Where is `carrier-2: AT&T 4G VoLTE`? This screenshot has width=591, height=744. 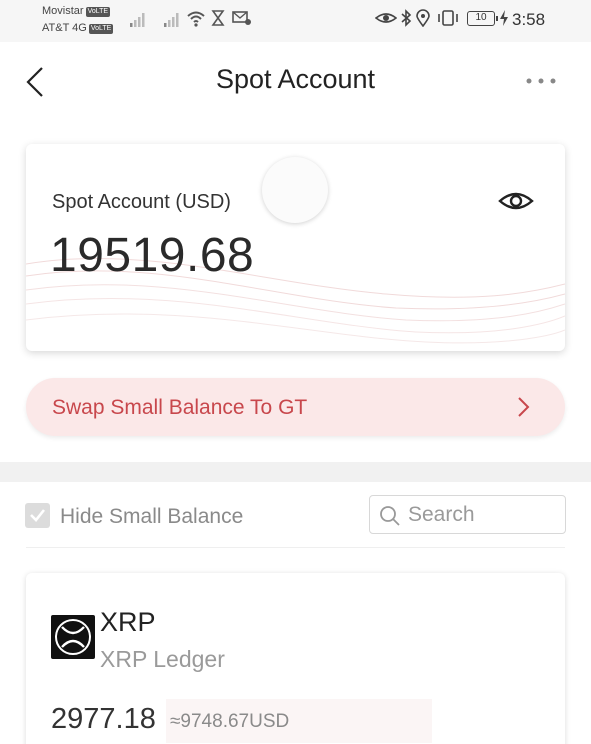
carrier-2: AT&T 4G VoLTE is located at coordinates (78, 28).